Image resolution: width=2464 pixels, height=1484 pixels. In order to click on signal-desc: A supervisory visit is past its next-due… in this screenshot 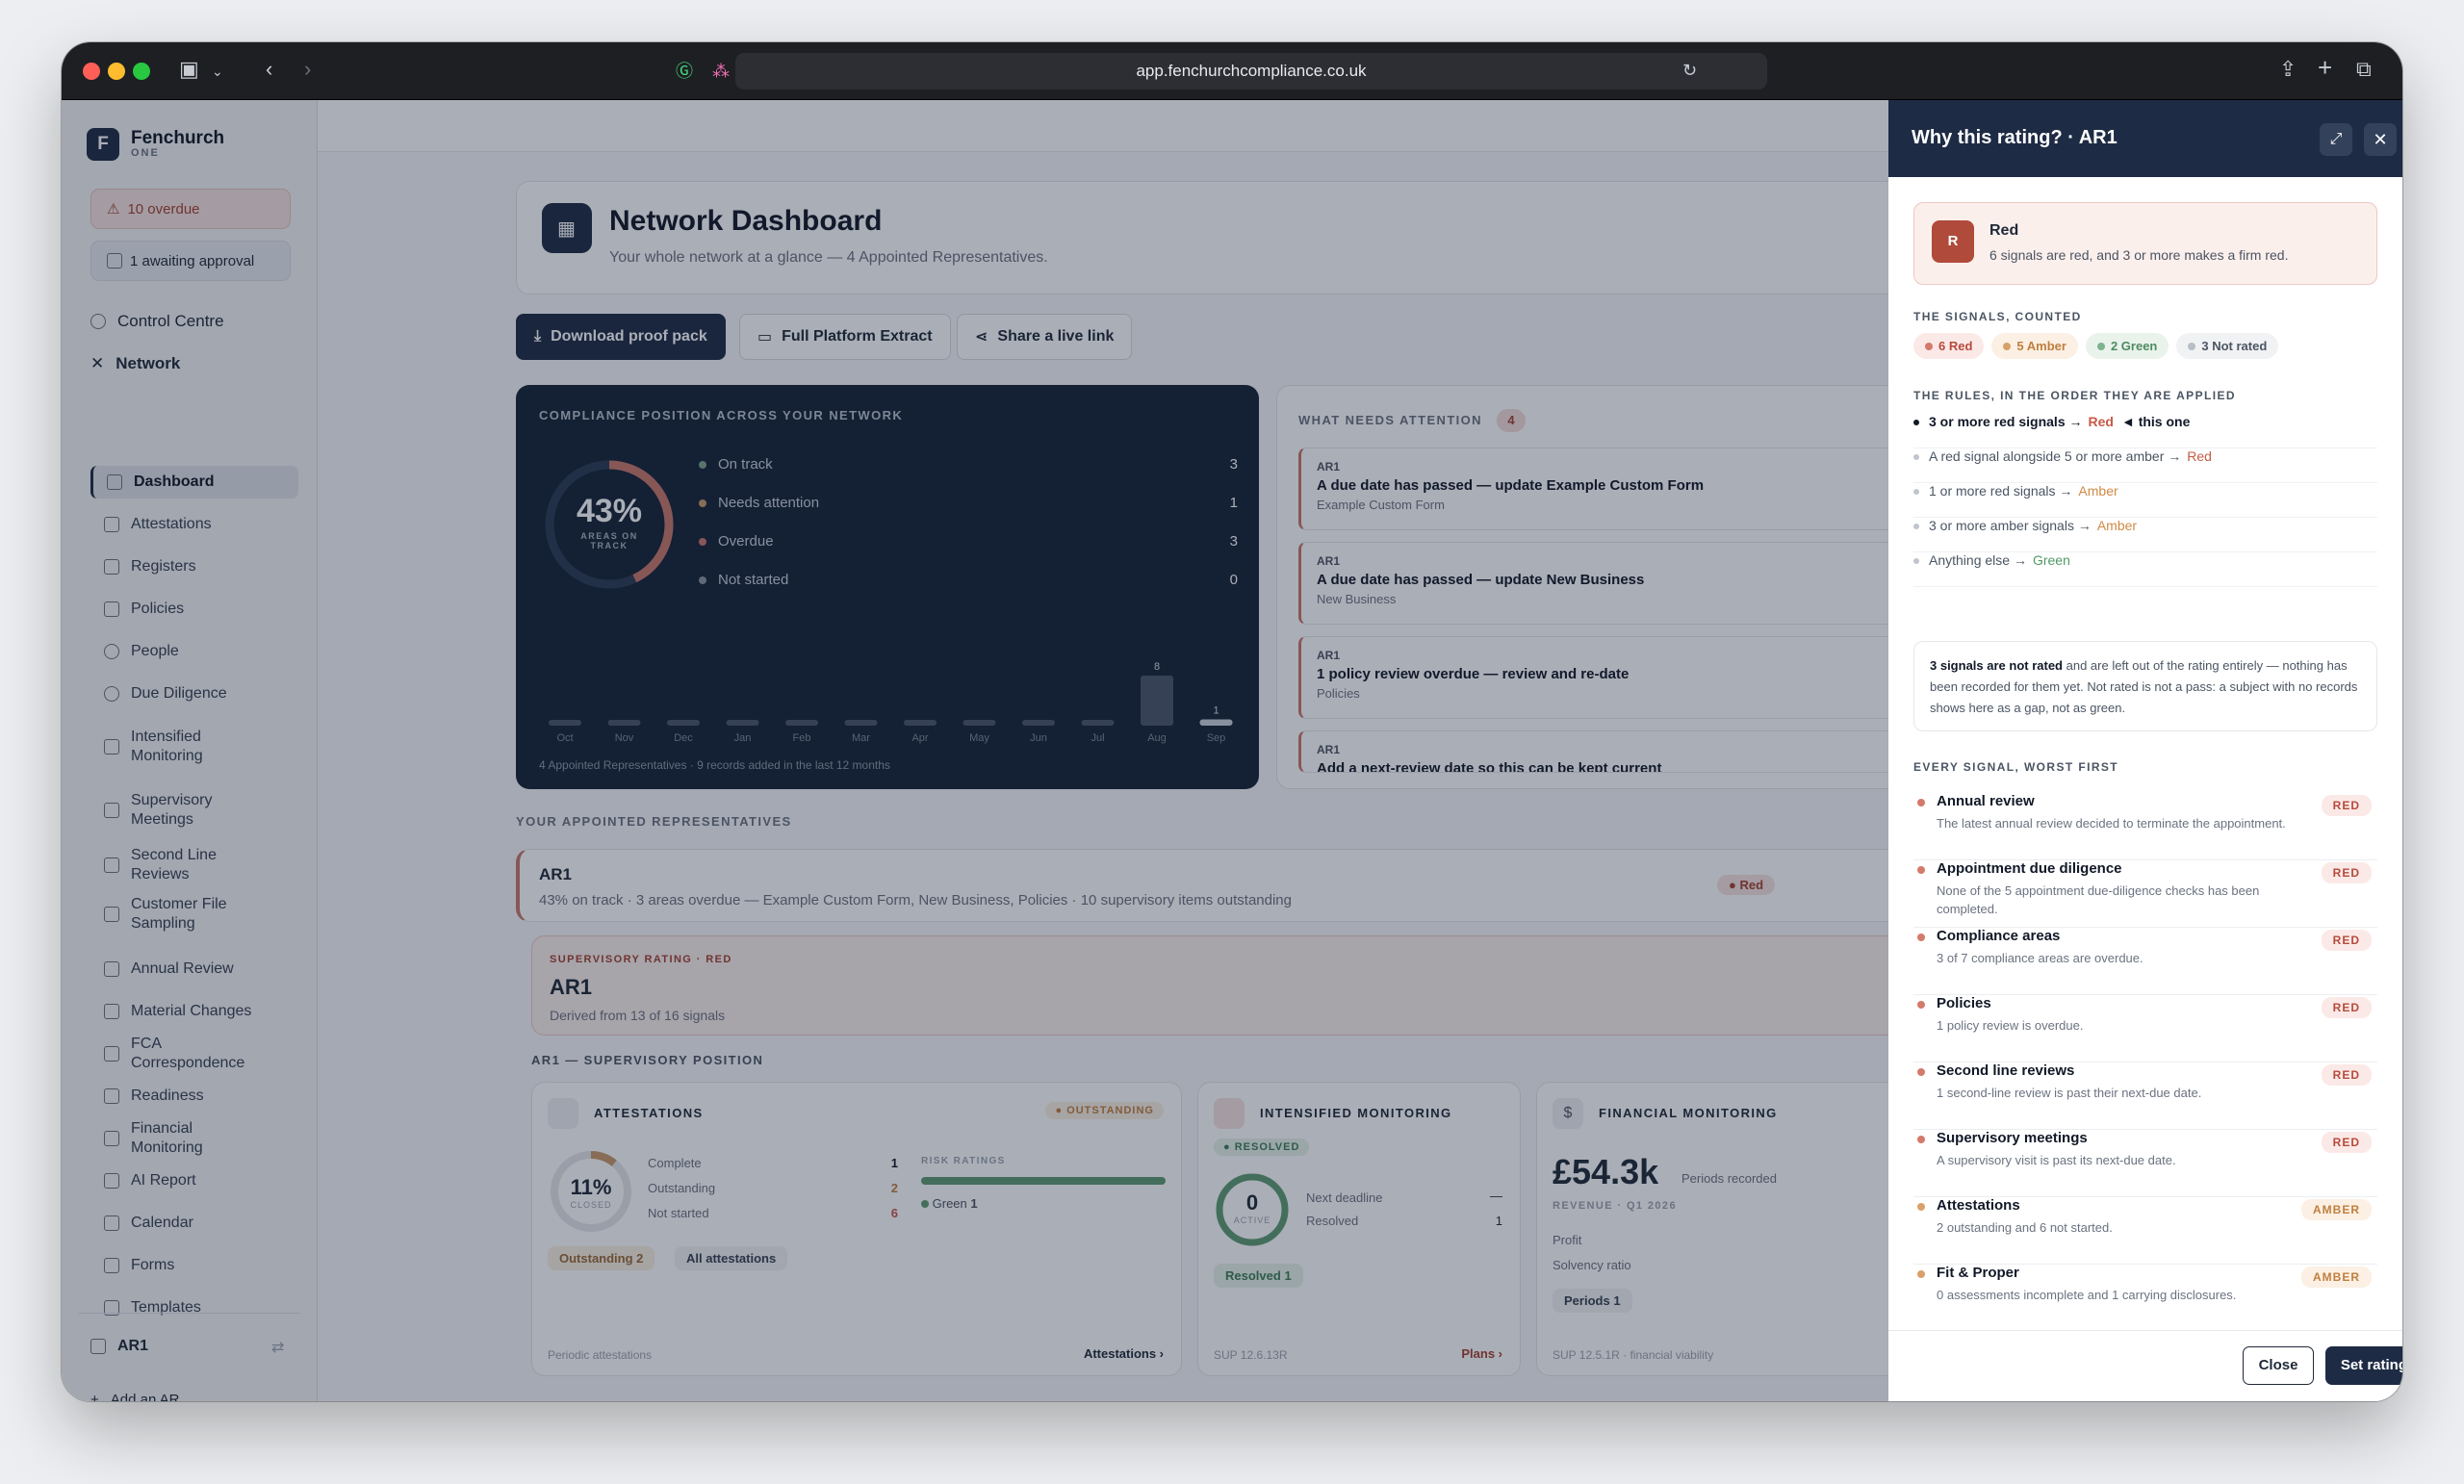, I will do `click(2056, 1160)`.